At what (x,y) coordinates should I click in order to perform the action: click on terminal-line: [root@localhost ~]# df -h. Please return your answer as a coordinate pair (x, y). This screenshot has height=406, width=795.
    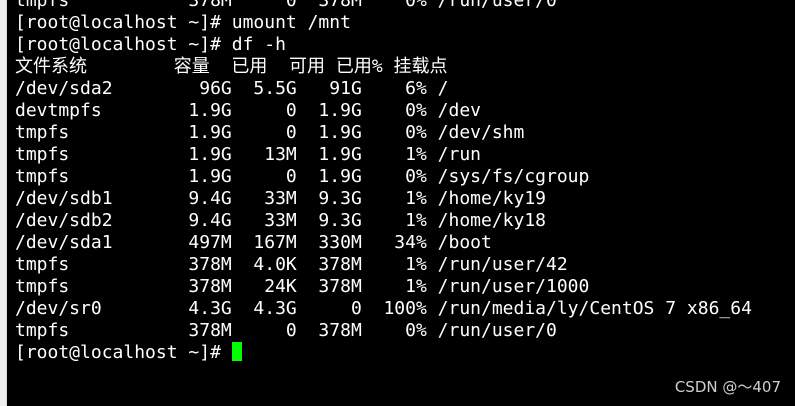
    Looking at the image, I should click on (150, 44).